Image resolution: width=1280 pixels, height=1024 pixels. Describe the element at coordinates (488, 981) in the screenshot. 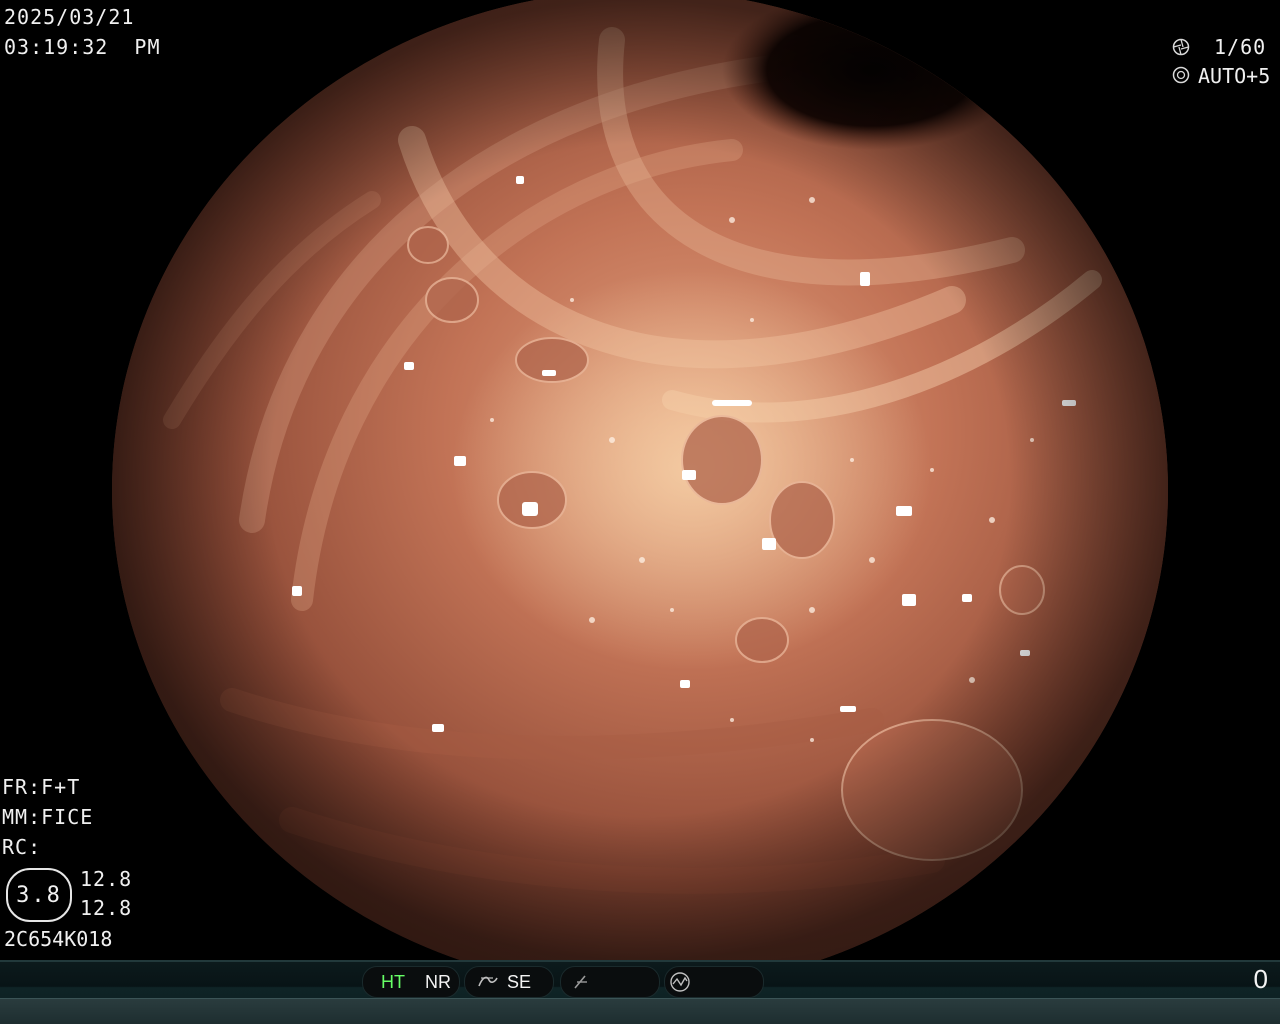

I see `curve-icon` at that location.